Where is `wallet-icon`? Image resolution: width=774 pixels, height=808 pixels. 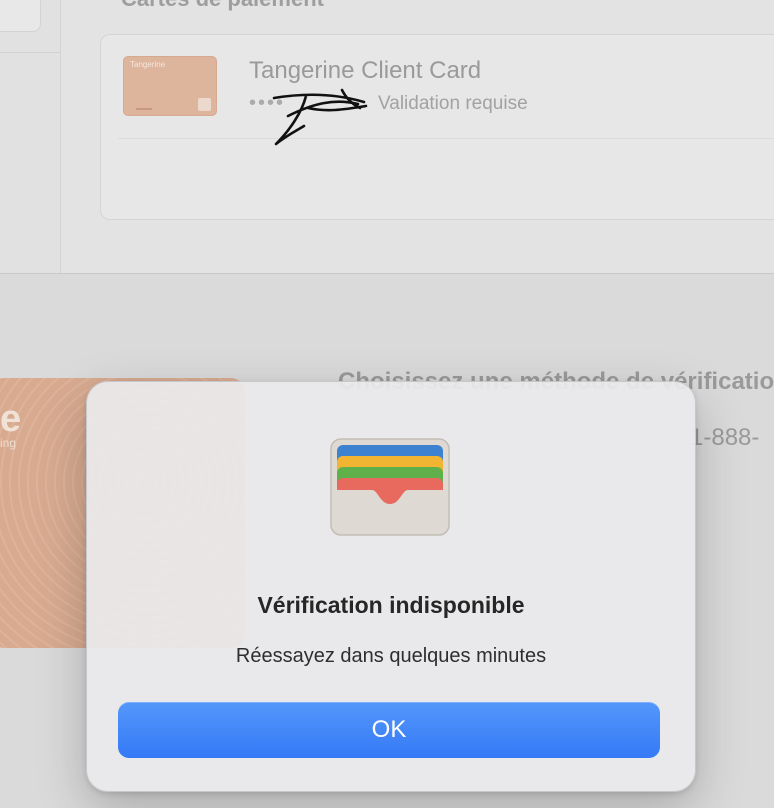
wallet-icon is located at coordinates (390, 487).